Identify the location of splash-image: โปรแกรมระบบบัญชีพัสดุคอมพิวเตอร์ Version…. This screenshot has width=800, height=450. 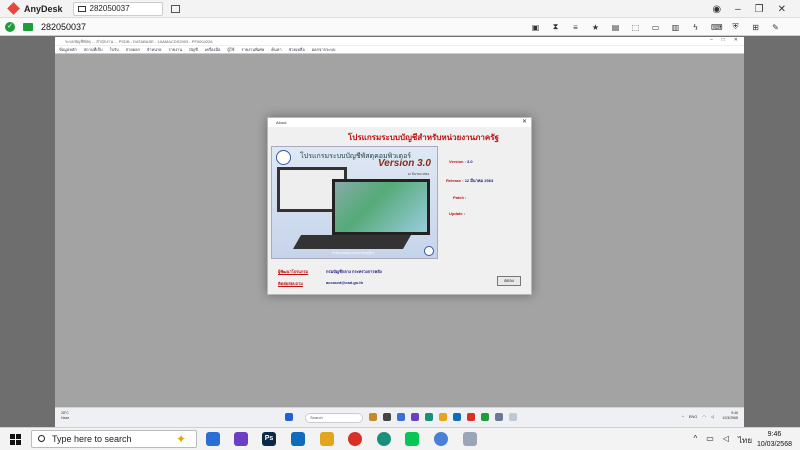
(354, 202).